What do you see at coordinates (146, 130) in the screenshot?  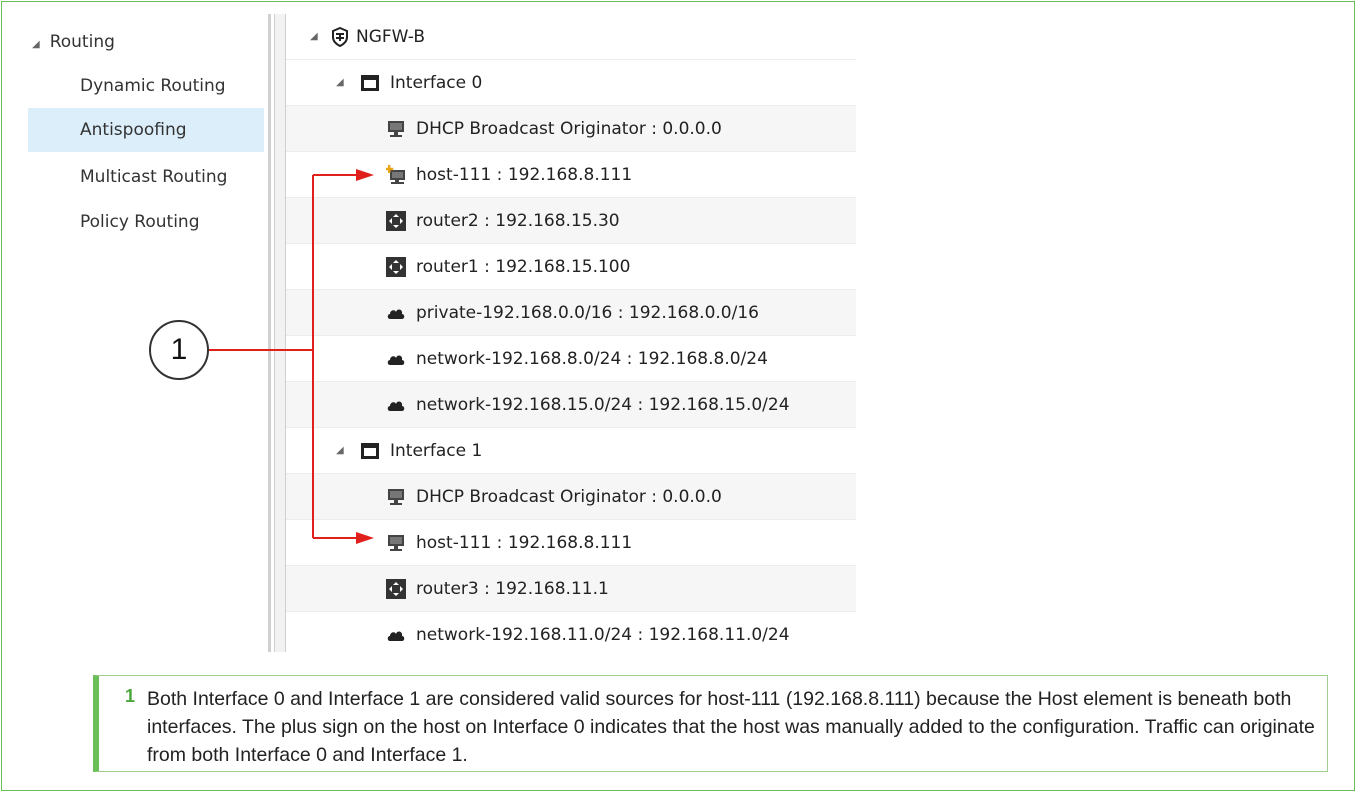 I see `nav-item-antispoofing: Antispoofing` at bounding box center [146, 130].